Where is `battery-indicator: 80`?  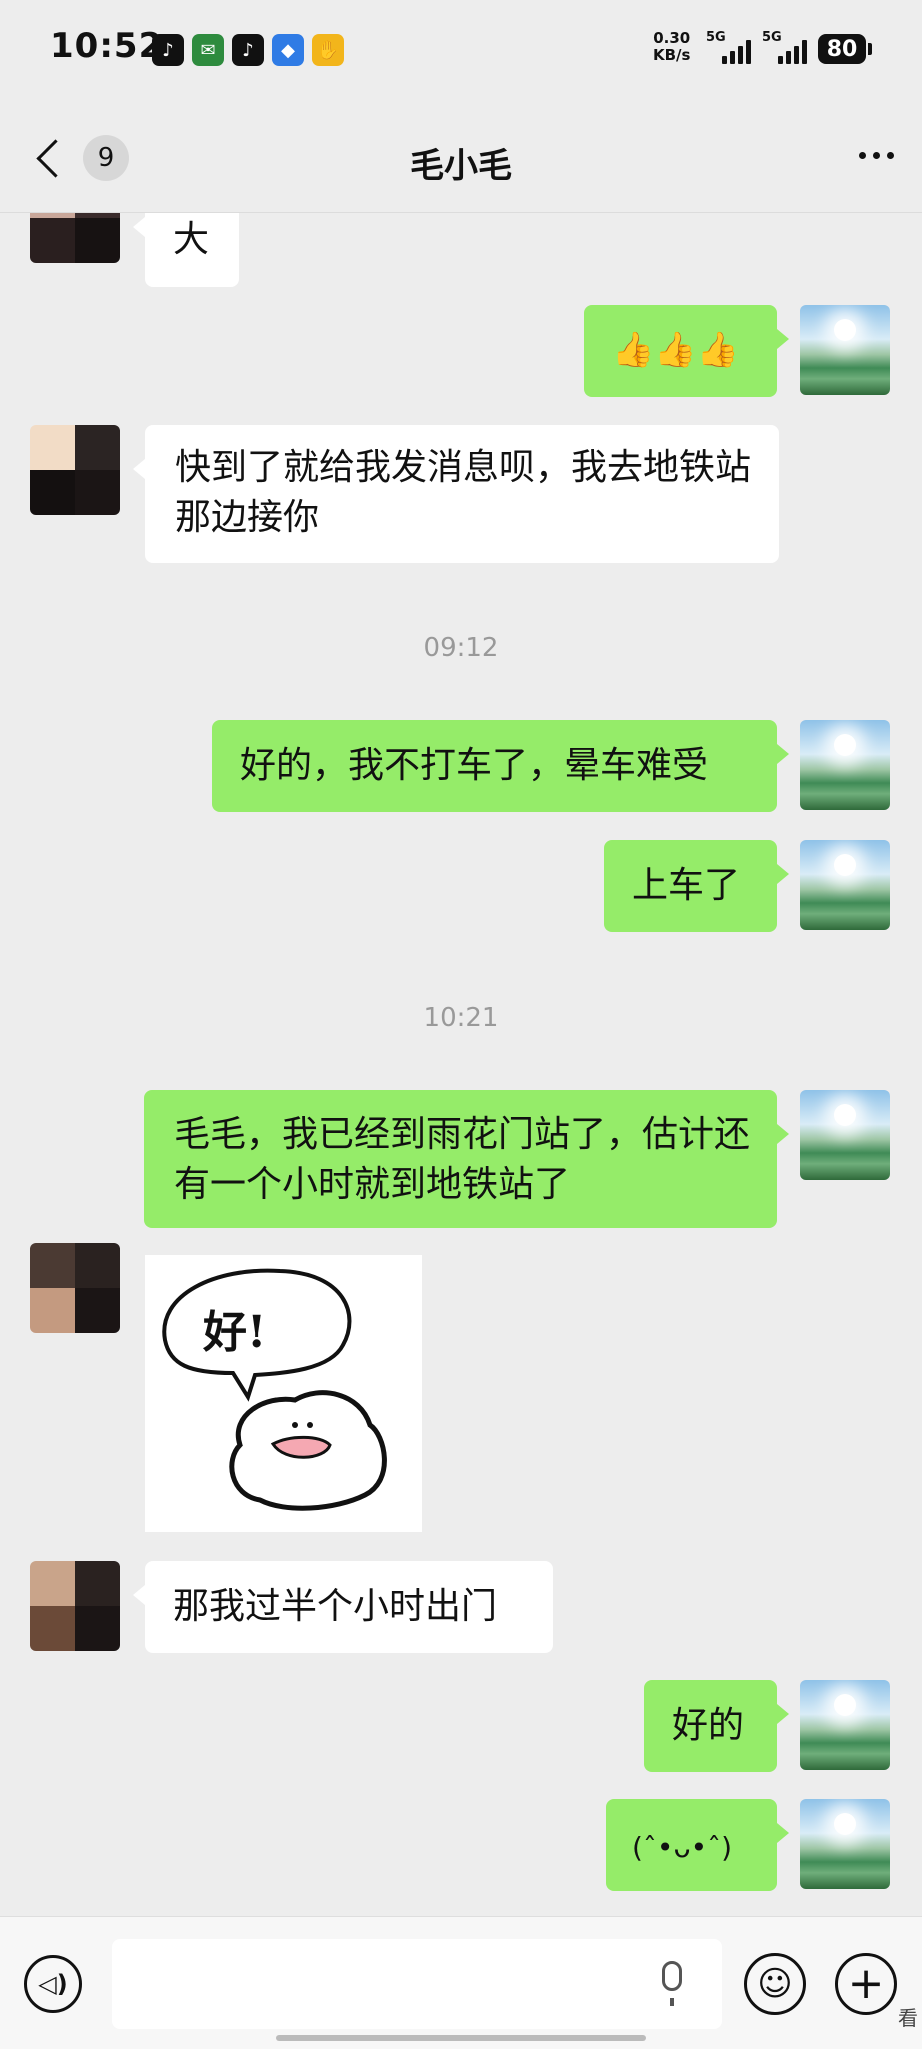
battery-indicator: 80 is located at coordinates (845, 49).